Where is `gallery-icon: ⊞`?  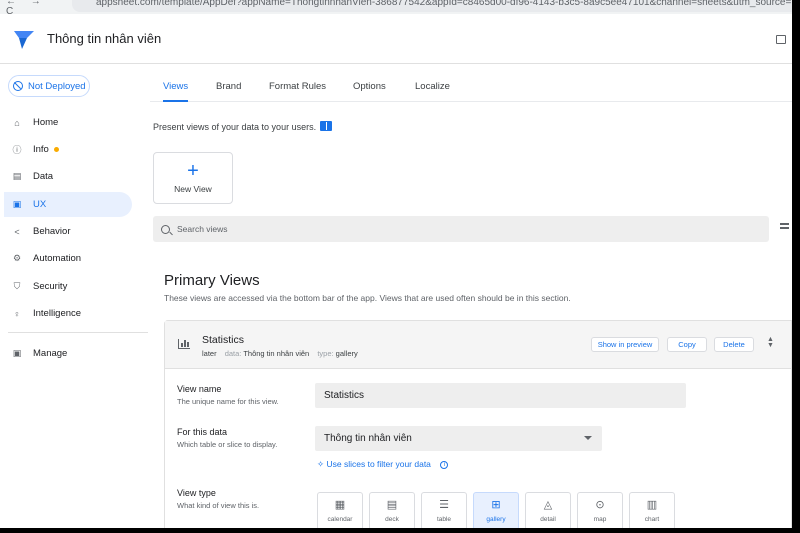
gallery-icon: ⊞ is located at coordinates (496, 505).